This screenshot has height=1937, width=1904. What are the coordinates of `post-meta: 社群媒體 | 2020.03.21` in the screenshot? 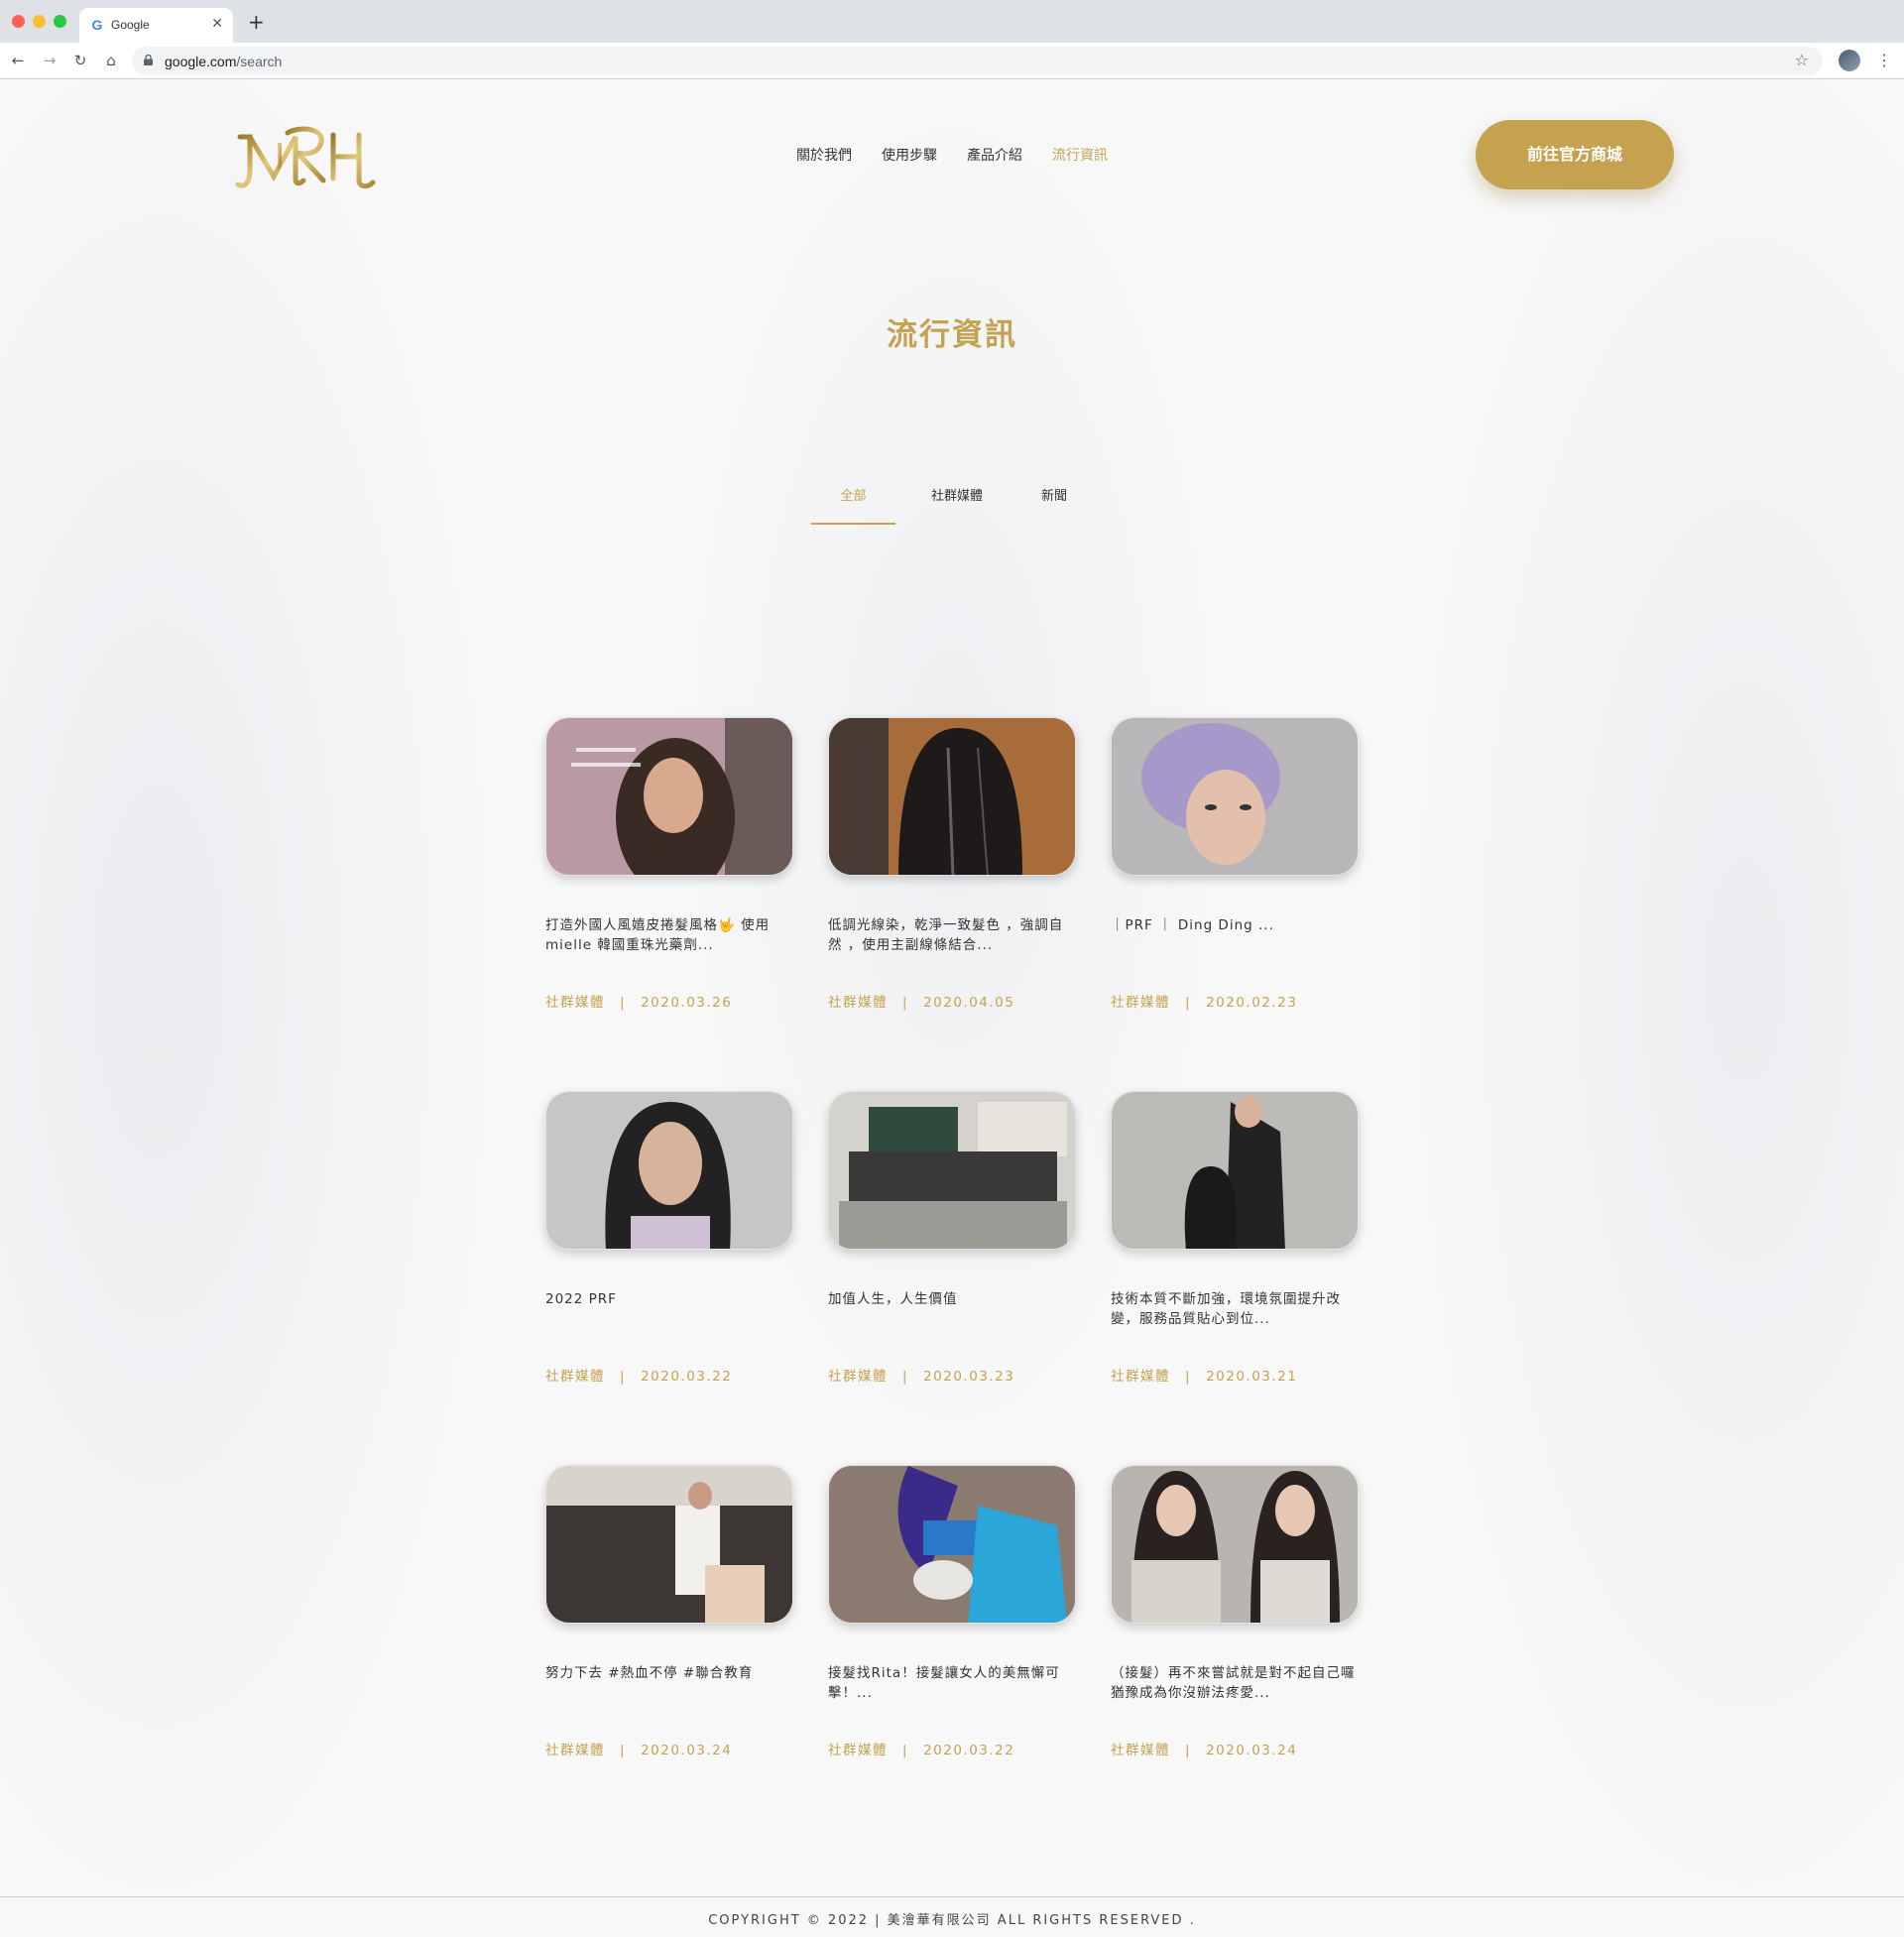 It's located at (1235, 1375).